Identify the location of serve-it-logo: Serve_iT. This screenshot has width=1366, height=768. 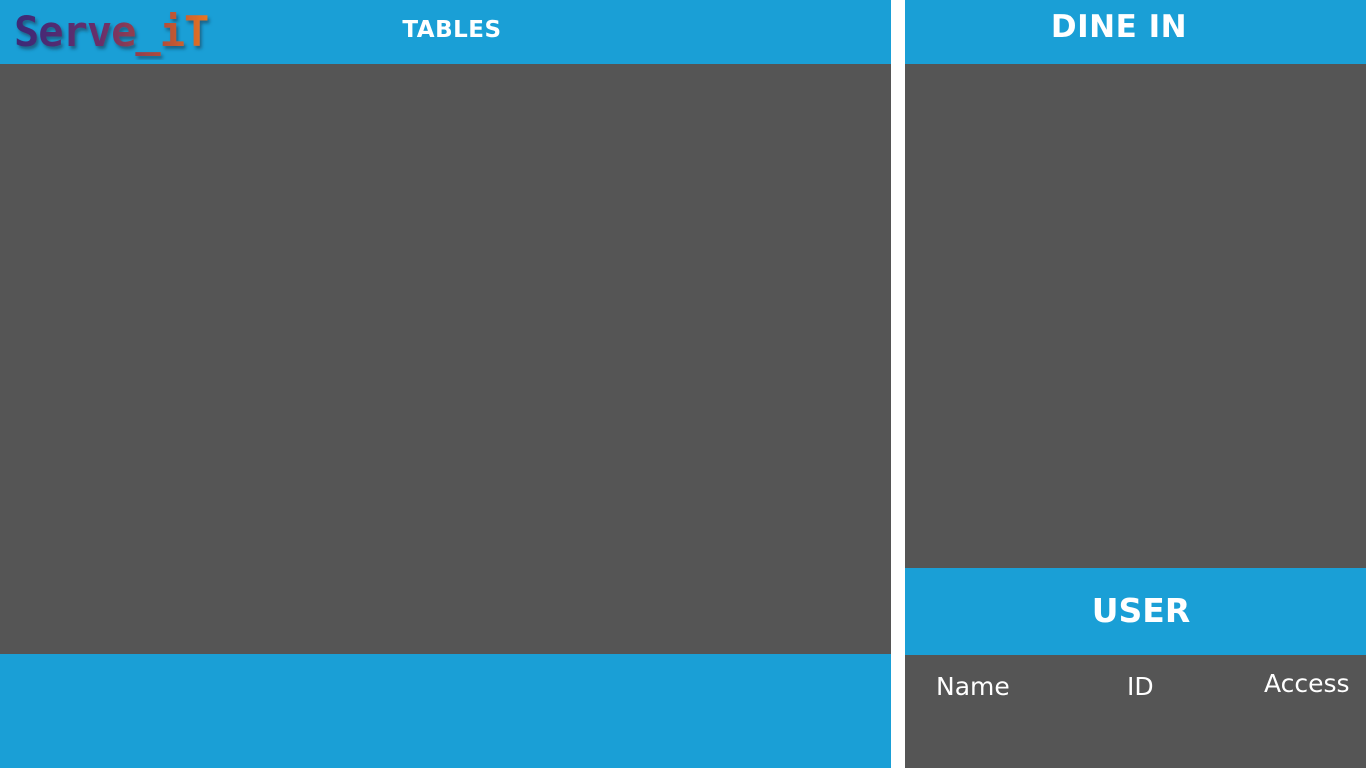
(111, 31).